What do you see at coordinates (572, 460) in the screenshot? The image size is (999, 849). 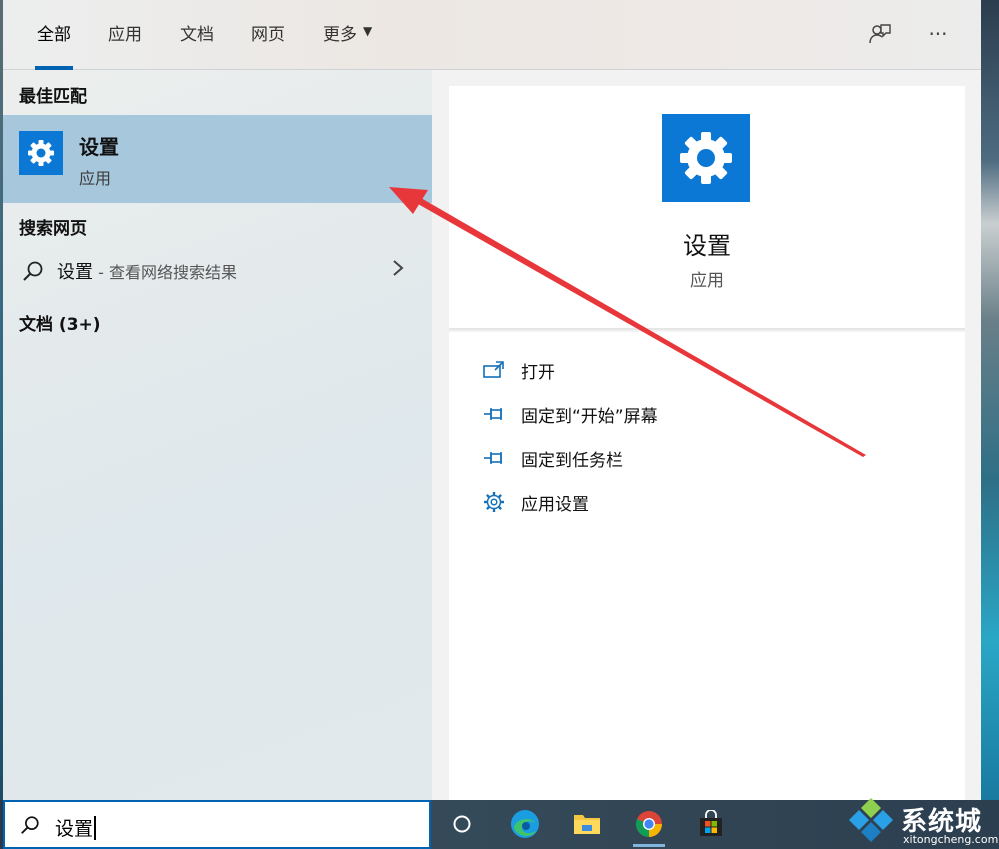 I see `pin-to-taskbar-label: 固定到任务栏` at bounding box center [572, 460].